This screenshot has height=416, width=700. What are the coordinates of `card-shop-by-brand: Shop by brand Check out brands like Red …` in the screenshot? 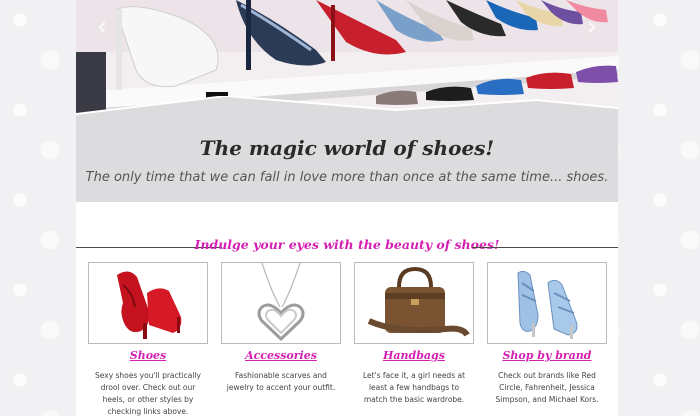 It's located at (547, 334).